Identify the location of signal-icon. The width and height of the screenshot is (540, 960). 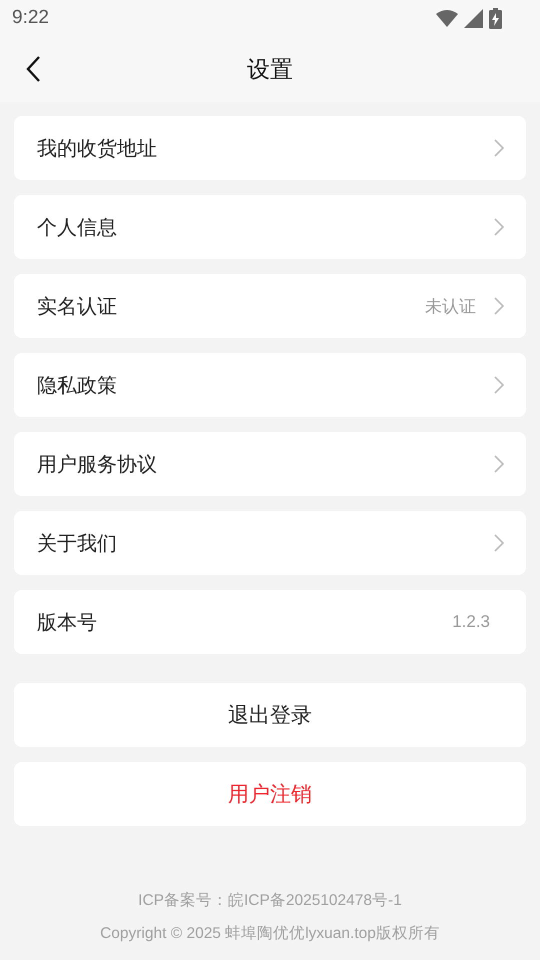
(473, 18).